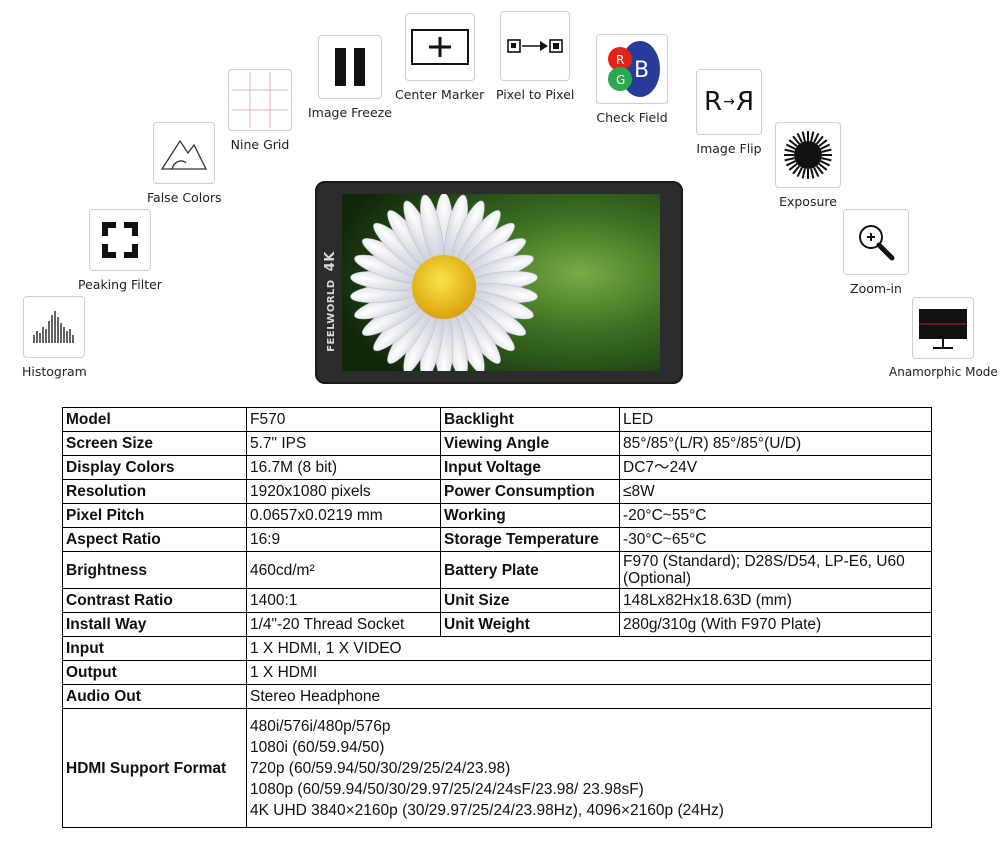 This screenshot has height=856, width=1000. What do you see at coordinates (775, 600) in the screenshot?
I see `spec-value: 148Lx82Hx18.63D (mm)` at bounding box center [775, 600].